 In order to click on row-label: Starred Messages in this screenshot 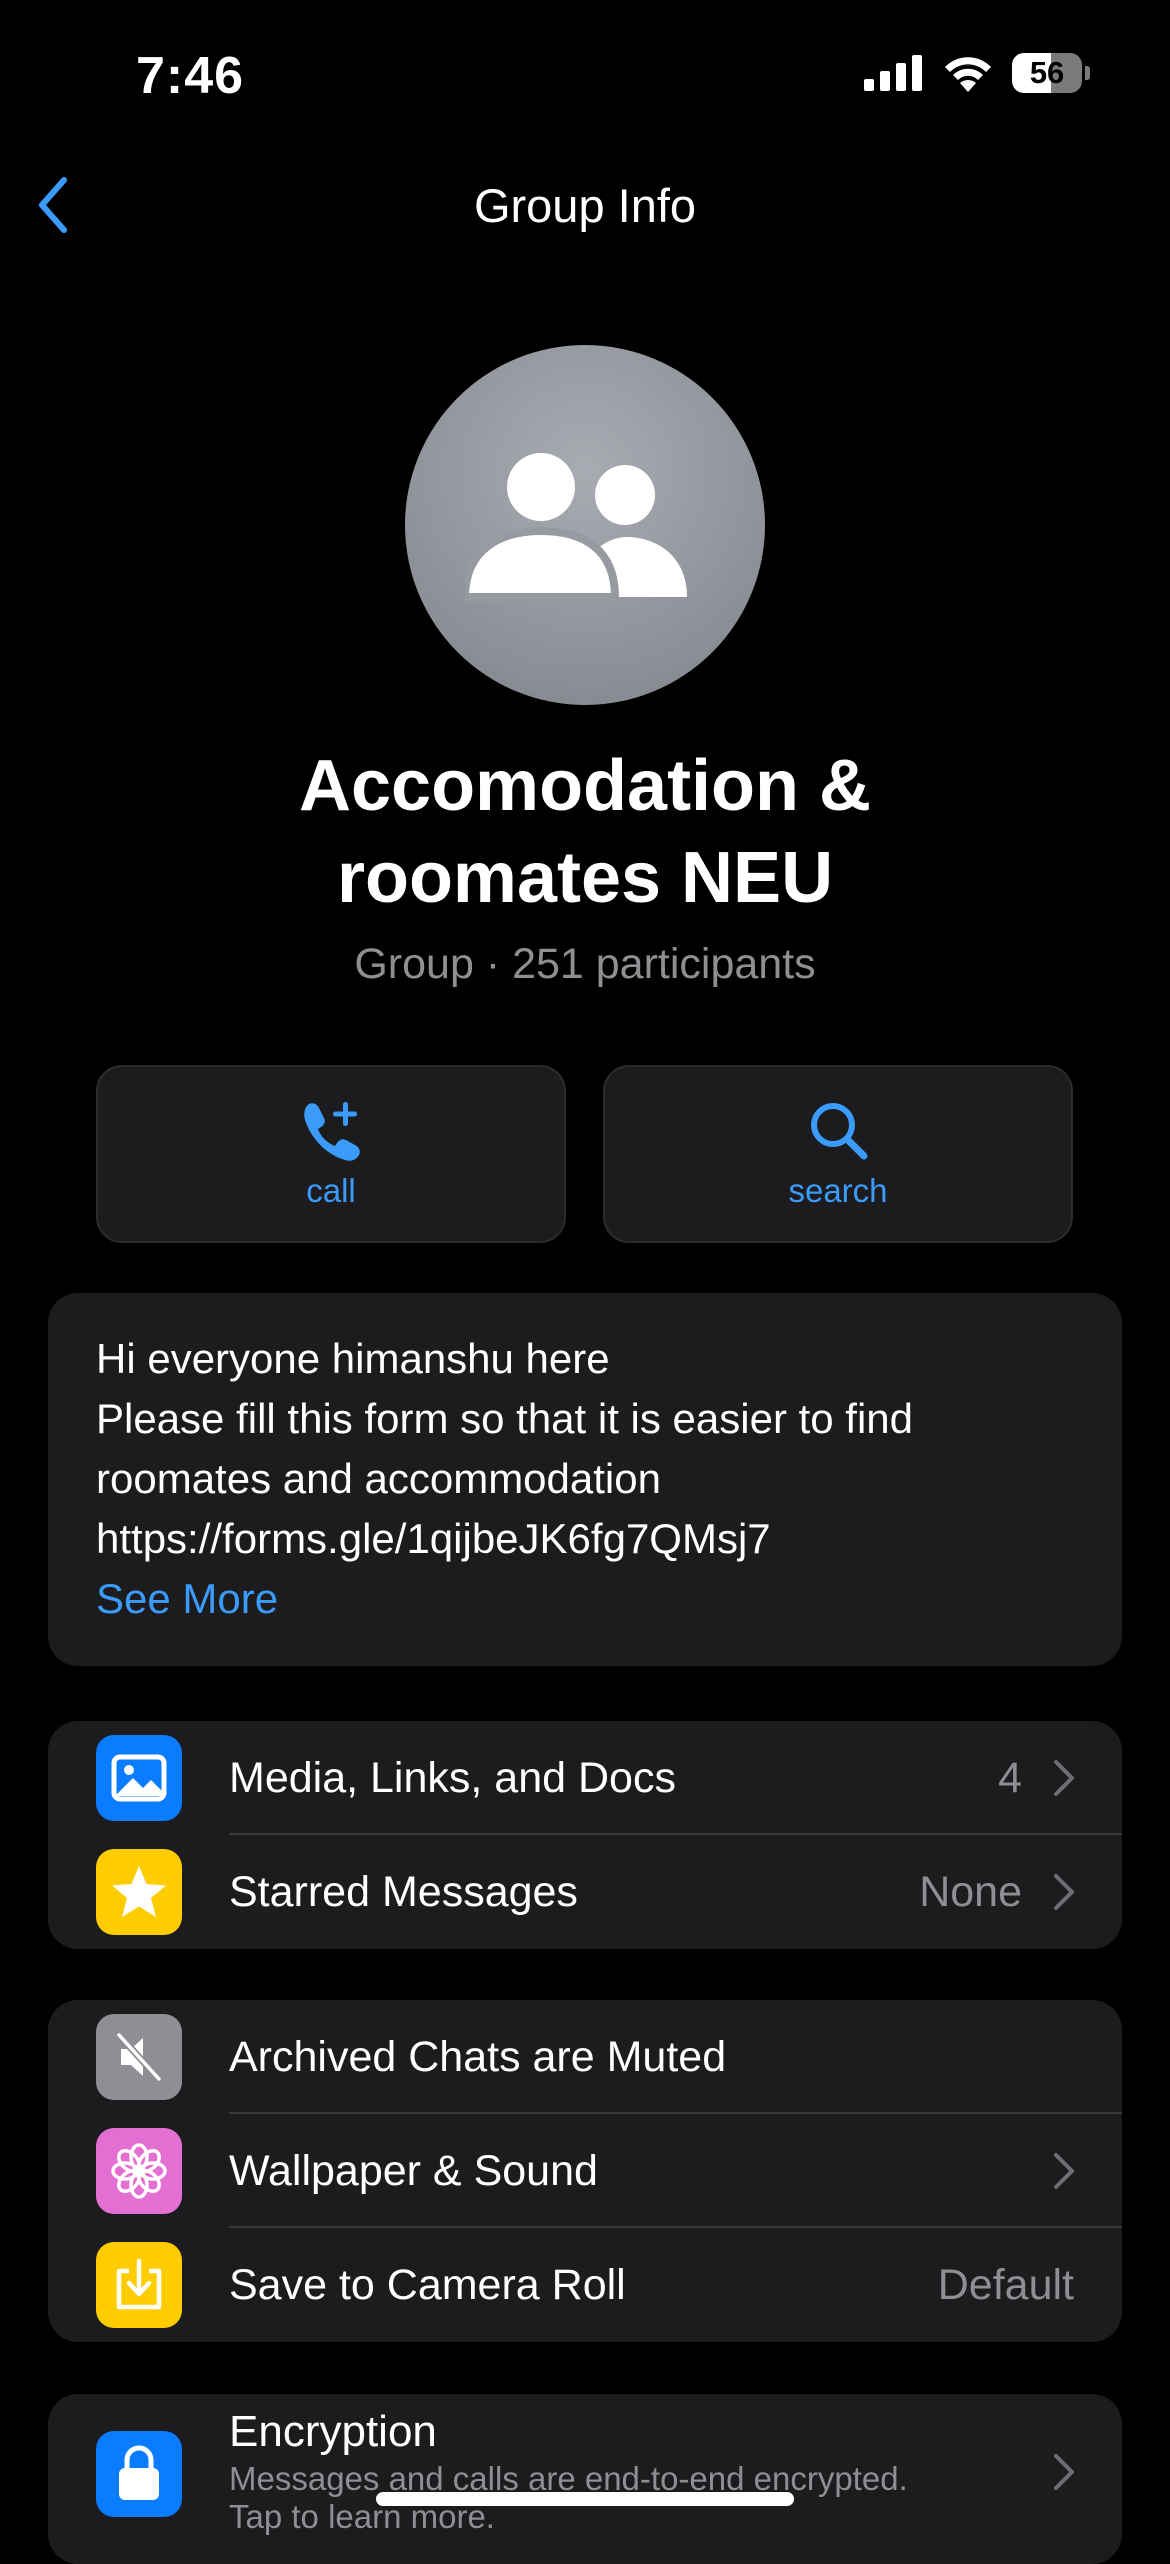, I will do `click(403, 1891)`.